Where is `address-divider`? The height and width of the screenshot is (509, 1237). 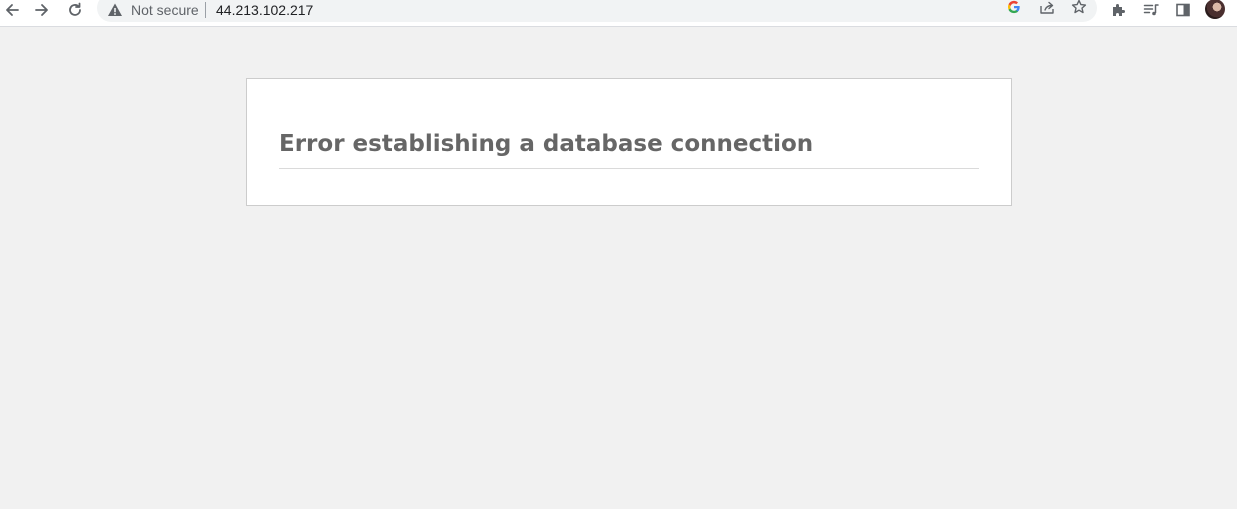 address-divider is located at coordinates (205, 10).